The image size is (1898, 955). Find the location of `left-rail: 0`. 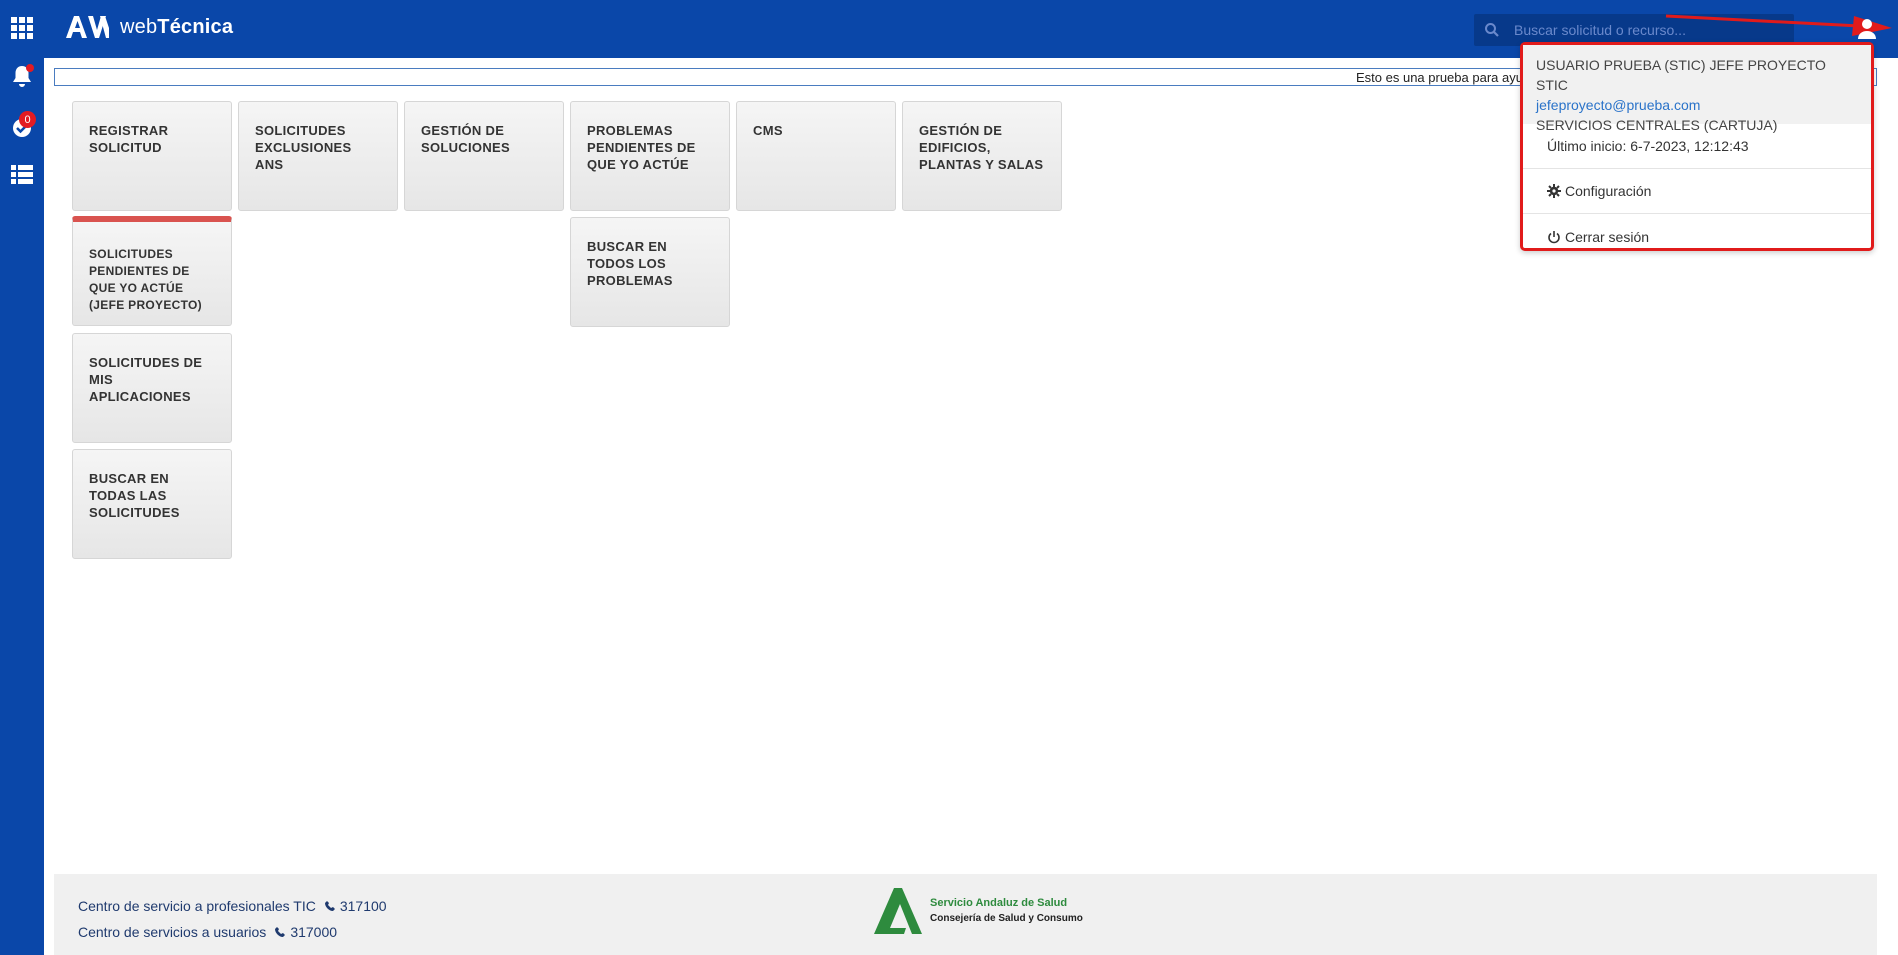

left-rail: 0 is located at coordinates (22, 477).